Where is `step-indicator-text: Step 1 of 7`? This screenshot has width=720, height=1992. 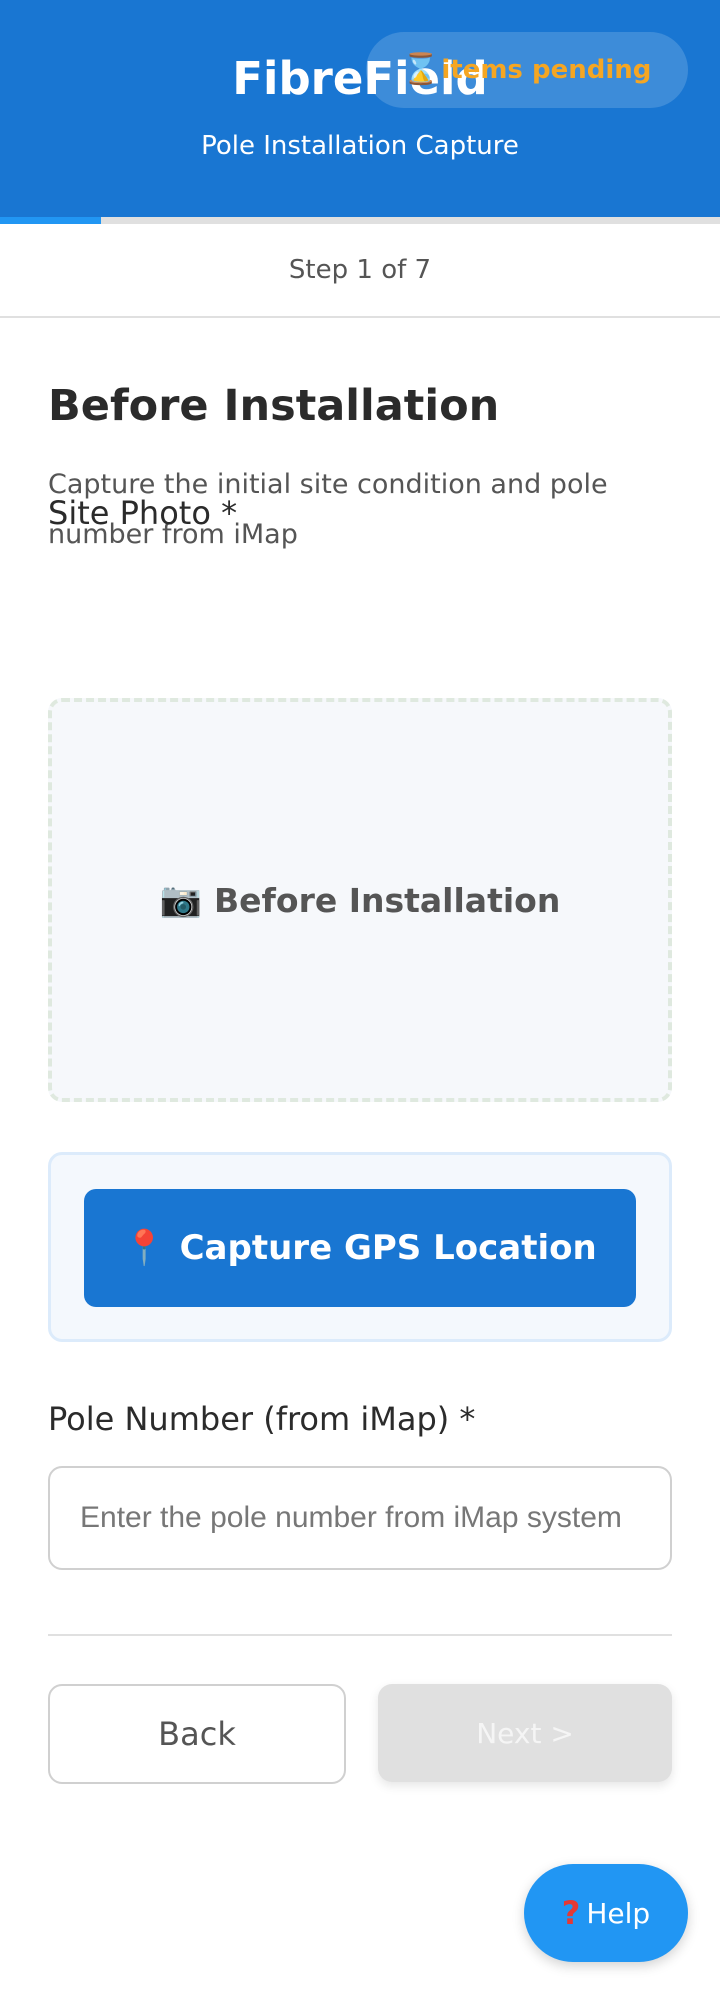 step-indicator-text: Step 1 of 7 is located at coordinates (360, 270).